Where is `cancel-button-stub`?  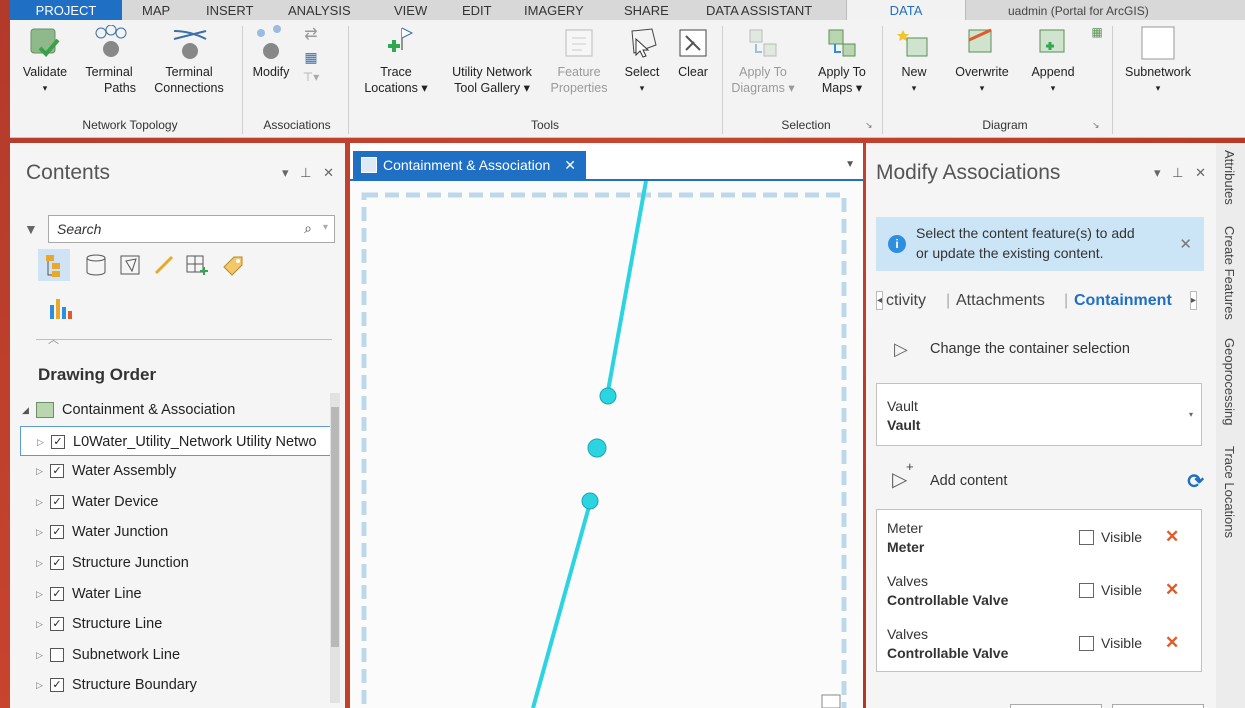
cancel-button-stub is located at coordinates (1158, 706).